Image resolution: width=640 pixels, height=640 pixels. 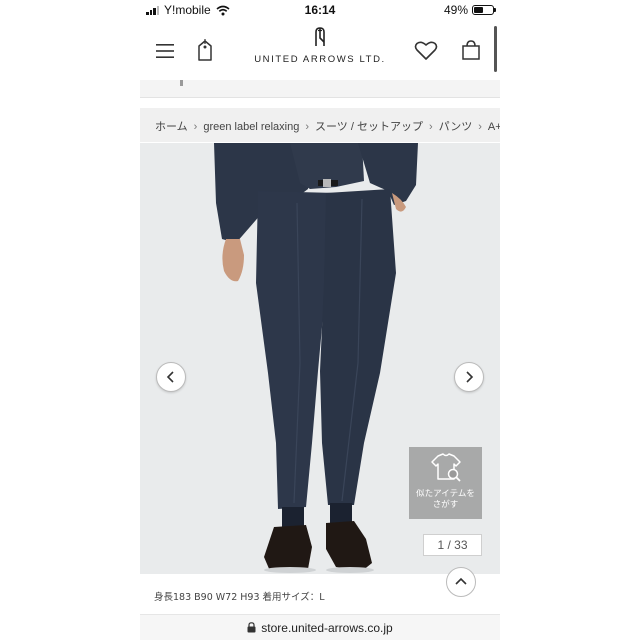 I want to click on status-right: 49%, so click(x=469, y=10).